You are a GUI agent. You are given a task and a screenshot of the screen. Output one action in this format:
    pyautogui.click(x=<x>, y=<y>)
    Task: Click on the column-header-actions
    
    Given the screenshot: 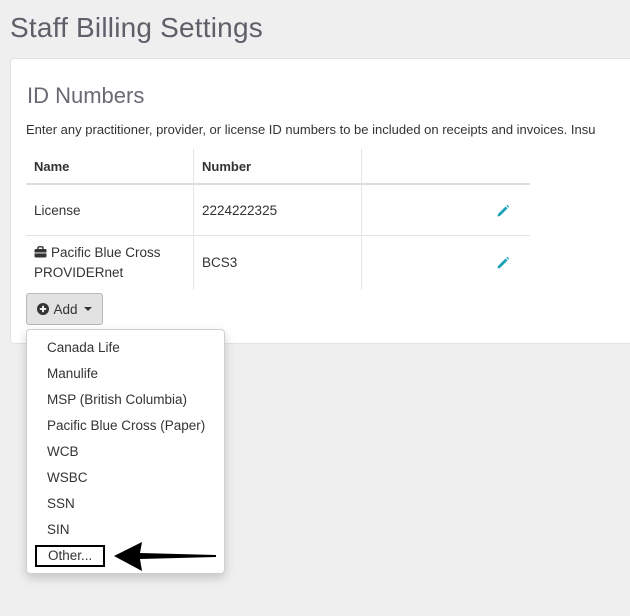 What is the action you would take?
    pyautogui.click(x=445, y=167)
    